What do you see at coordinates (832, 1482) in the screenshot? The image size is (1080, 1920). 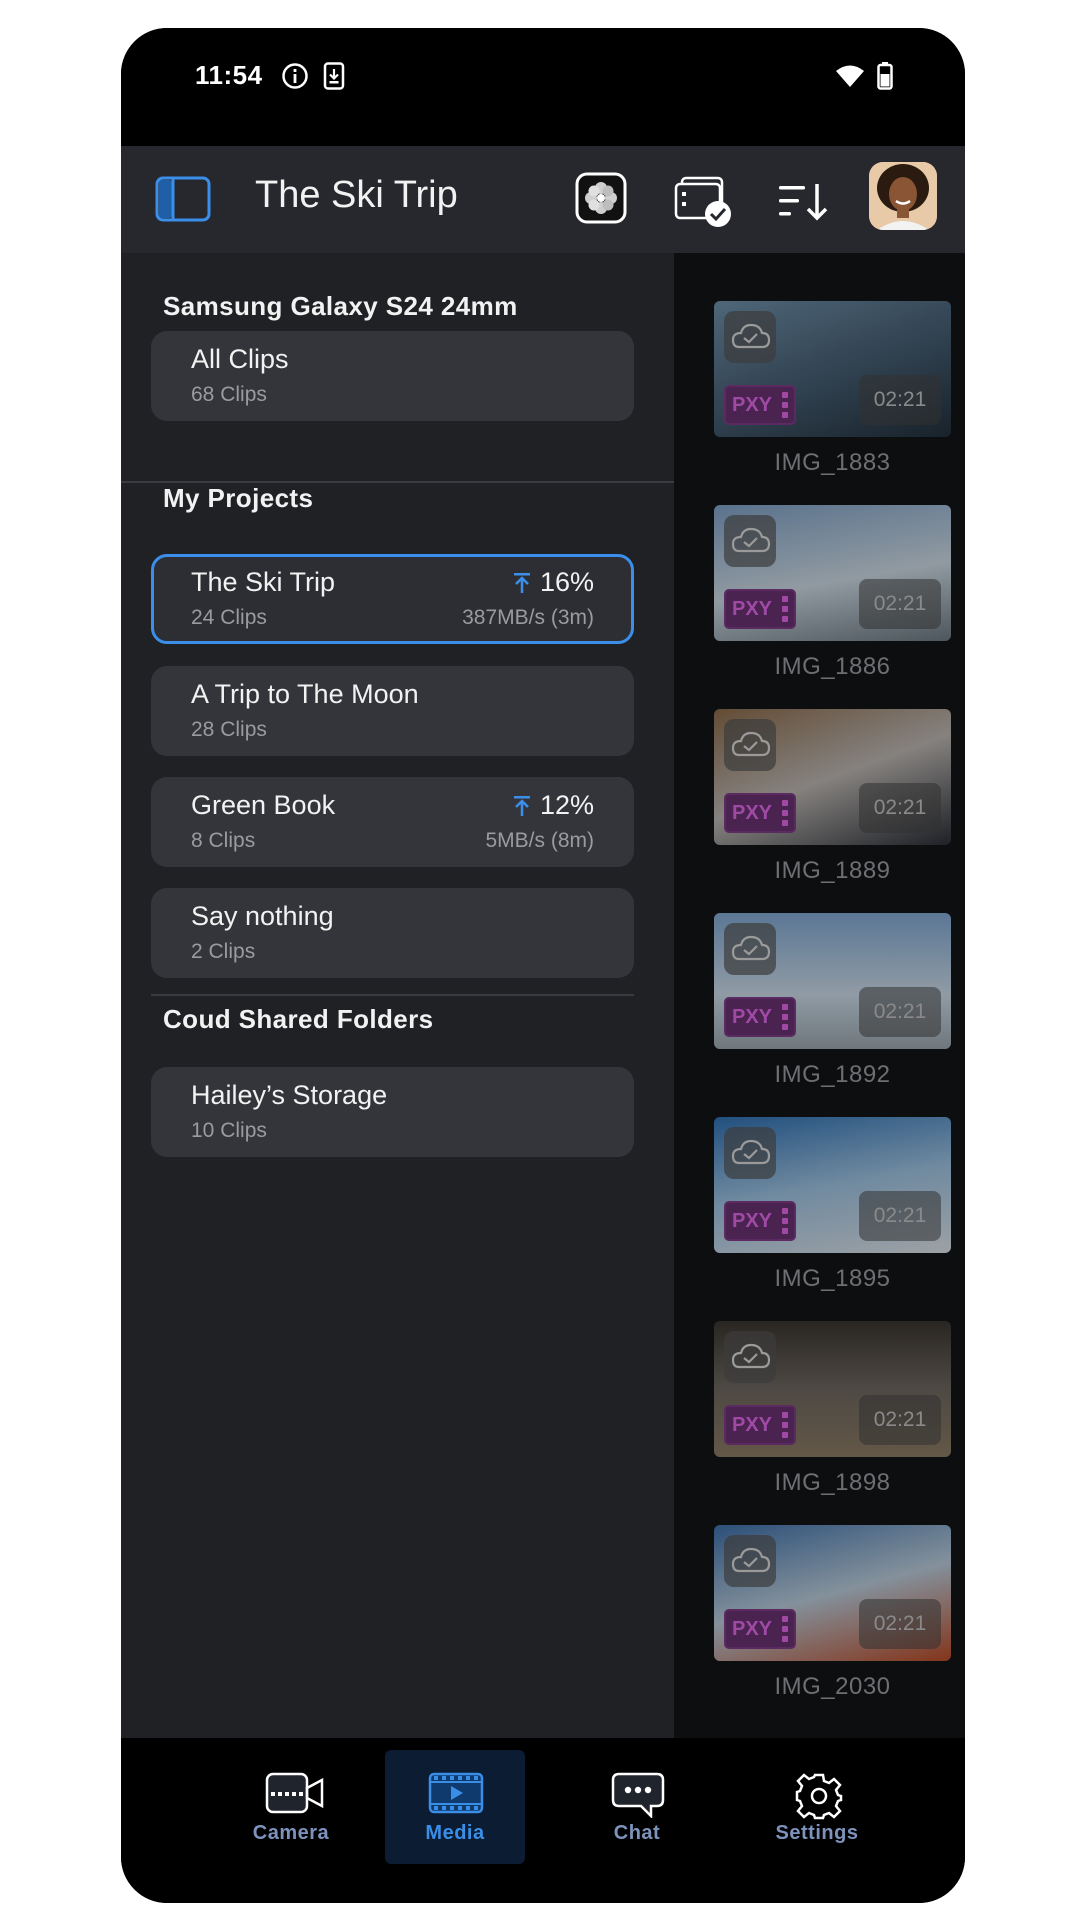 I see `clip-name: IMG_1898` at bounding box center [832, 1482].